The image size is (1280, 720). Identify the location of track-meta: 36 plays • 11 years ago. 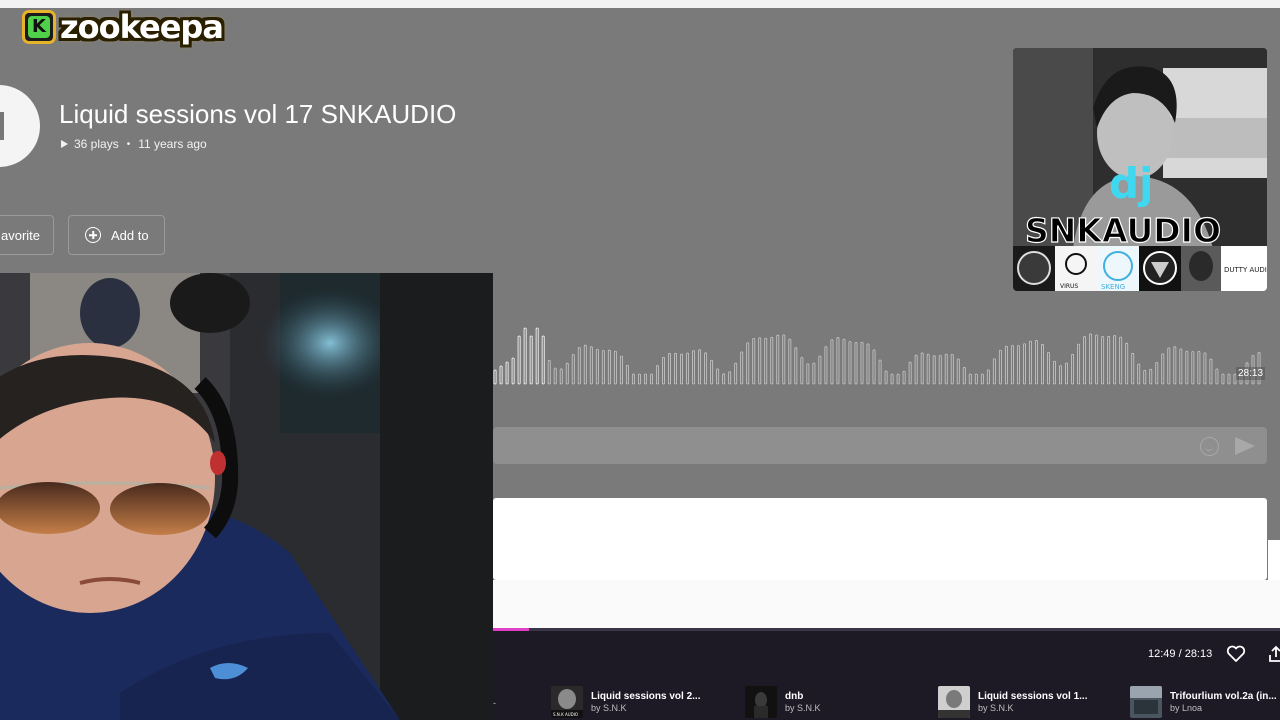
(134, 144).